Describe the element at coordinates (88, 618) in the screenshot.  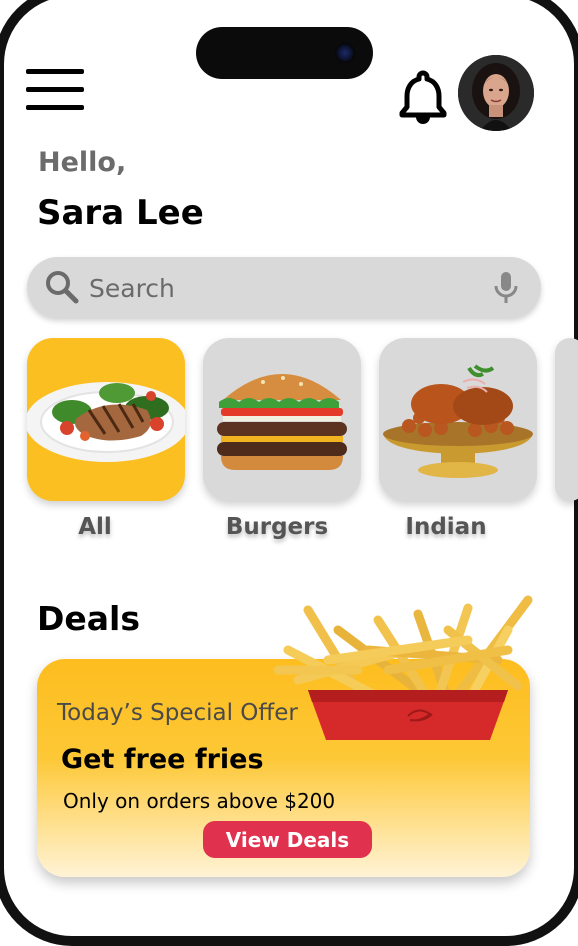
I see `deals-heading: Deals` at that location.